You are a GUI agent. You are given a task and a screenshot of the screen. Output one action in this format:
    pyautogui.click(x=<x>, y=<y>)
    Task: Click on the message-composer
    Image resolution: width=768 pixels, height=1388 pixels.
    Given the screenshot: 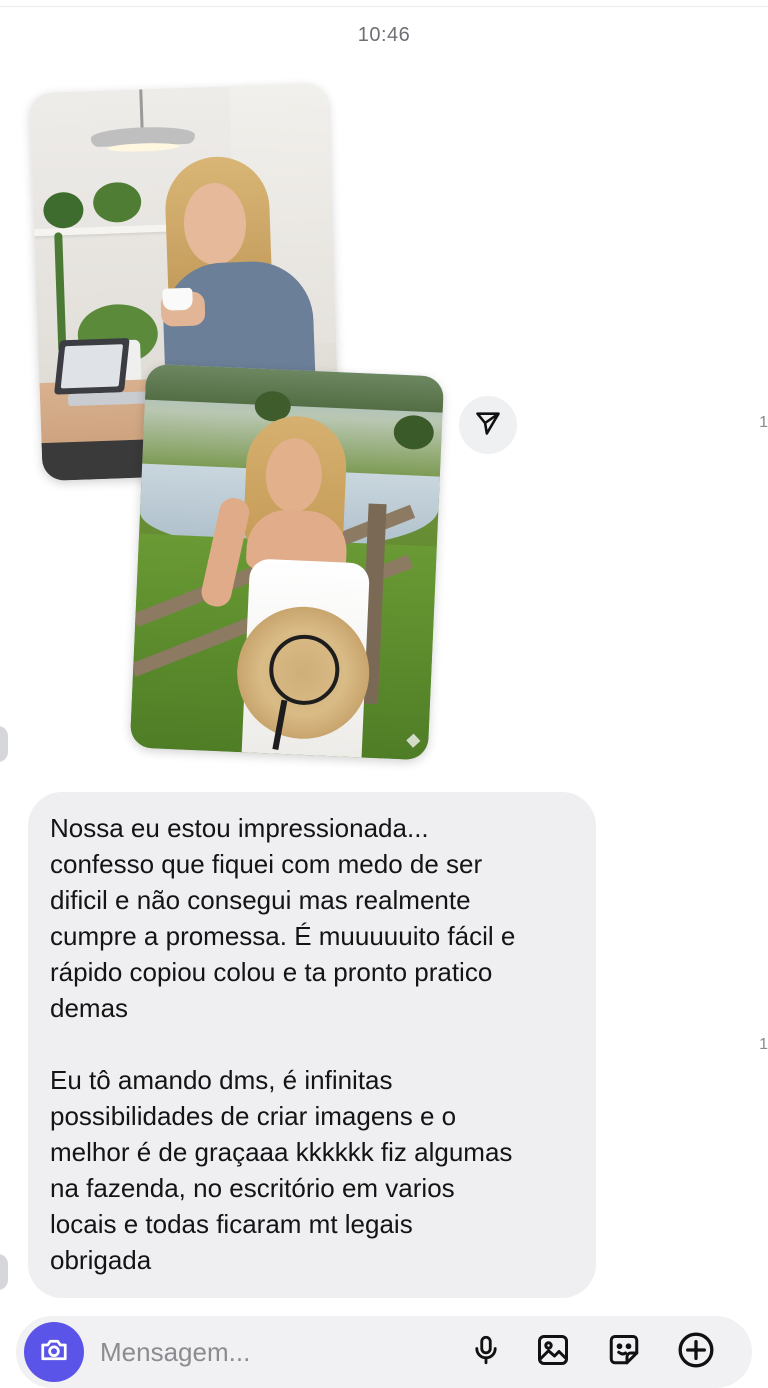 What is the action you would take?
    pyautogui.click(x=384, y=1352)
    